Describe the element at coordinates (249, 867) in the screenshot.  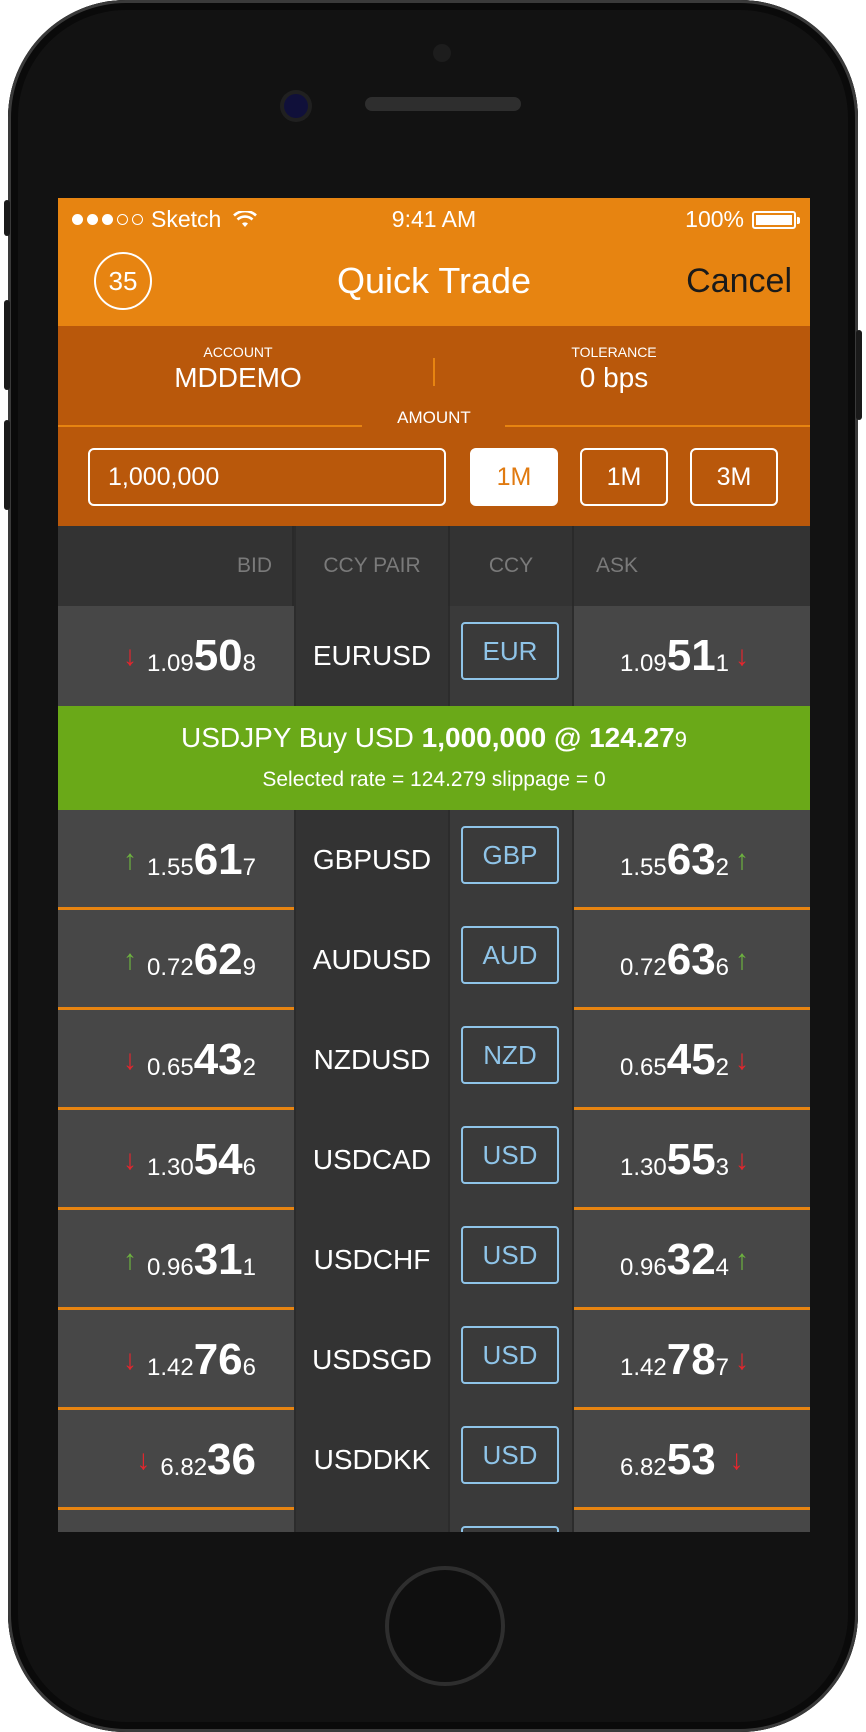
I see `bid-price-pip: 7` at that location.